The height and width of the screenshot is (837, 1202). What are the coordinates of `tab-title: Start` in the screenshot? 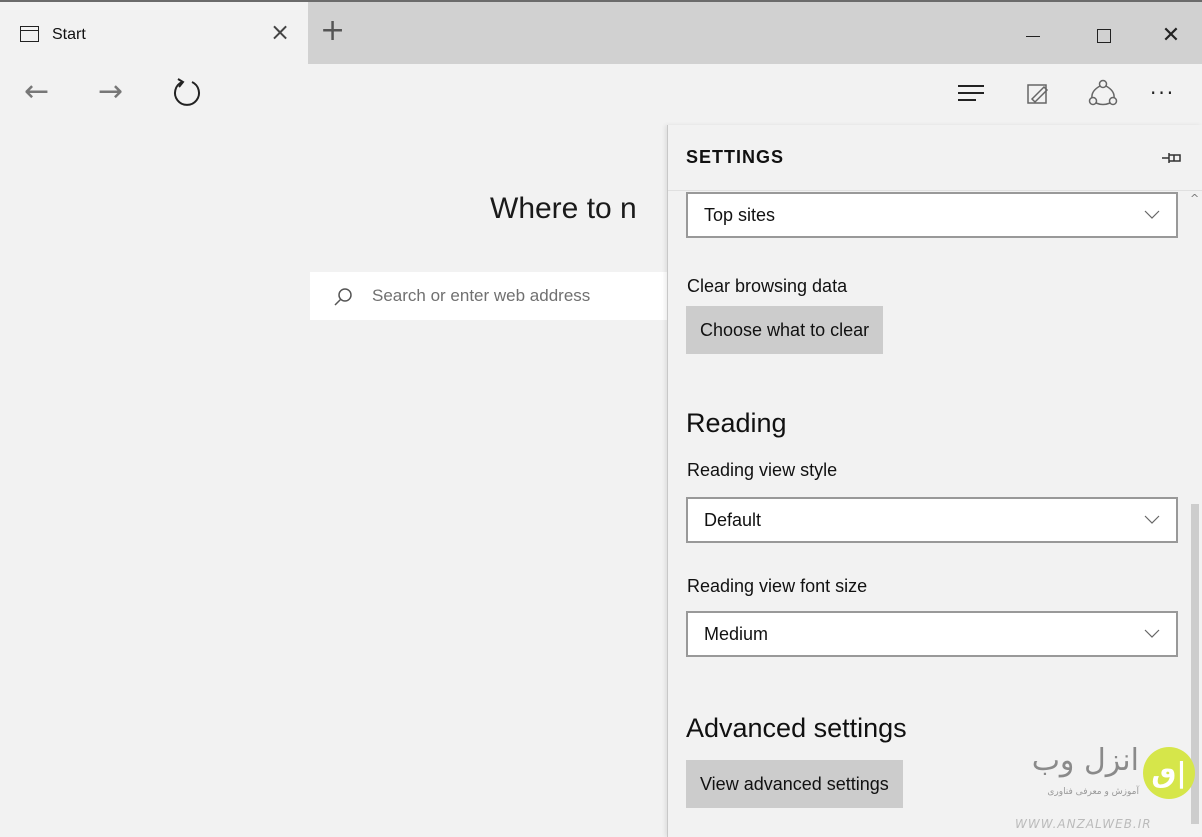 It's located at (69, 34).